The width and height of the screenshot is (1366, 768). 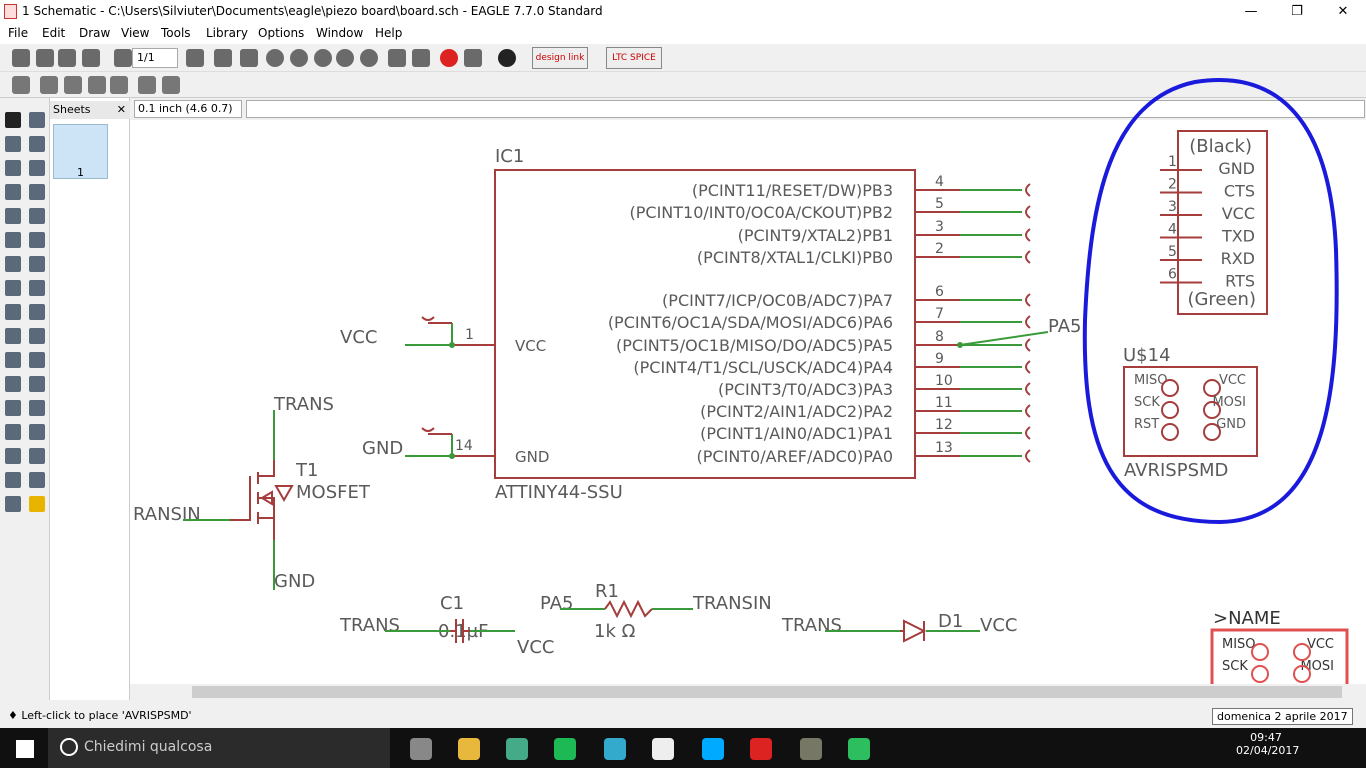 What do you see at coordinates (1282, 716) in the screenshot?
I see `date-tooltip: domenica 2 aprile 2017` at bounding box center [1282, 716].